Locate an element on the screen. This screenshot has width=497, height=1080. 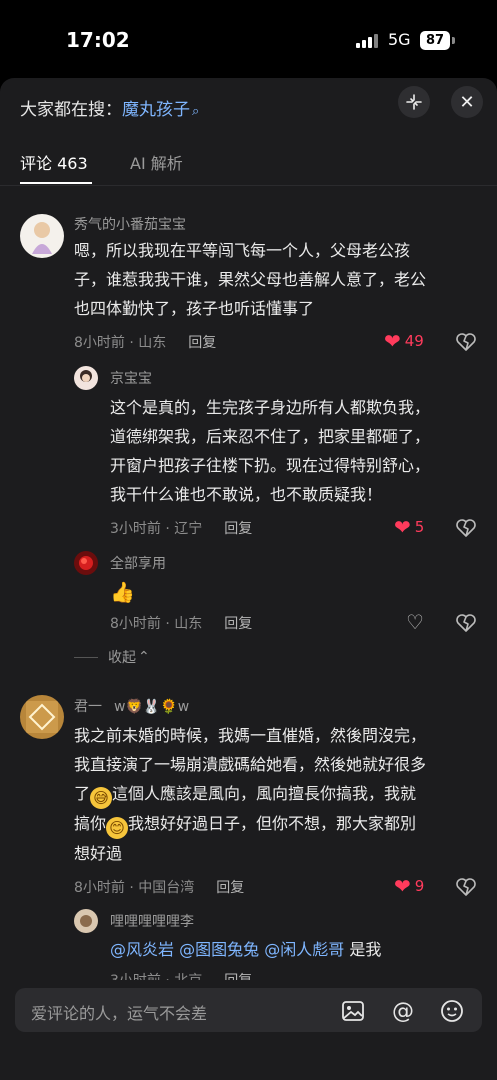
like-button: ❤ 5 is located at coordinates (409, 527).